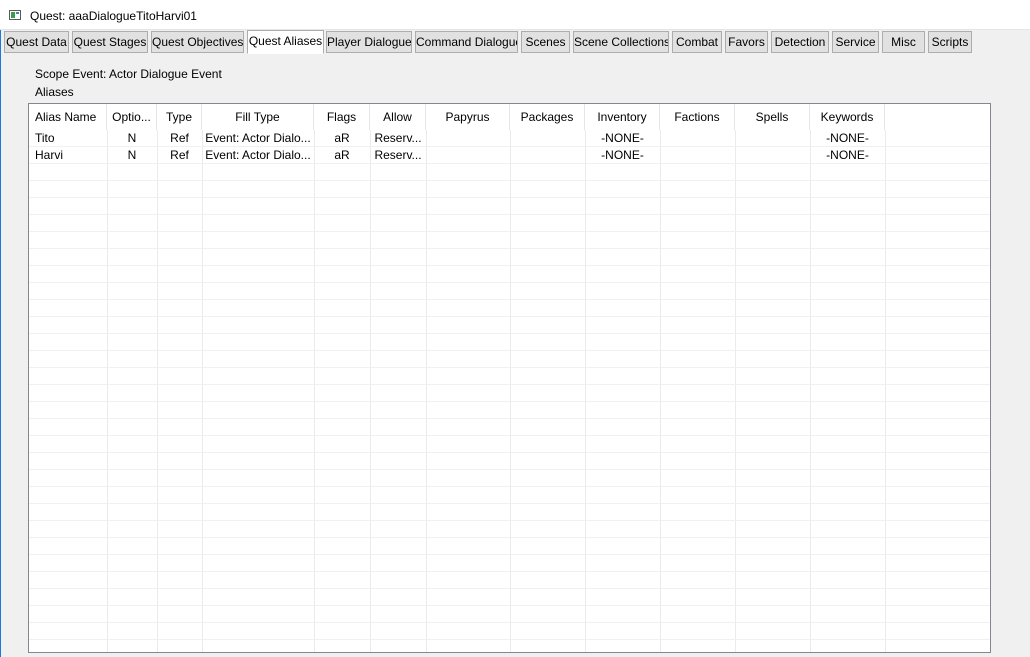 The width and height of the screenshot is (1030, 657). I want to click on column-inventory: Inventory, so click(622, 117).